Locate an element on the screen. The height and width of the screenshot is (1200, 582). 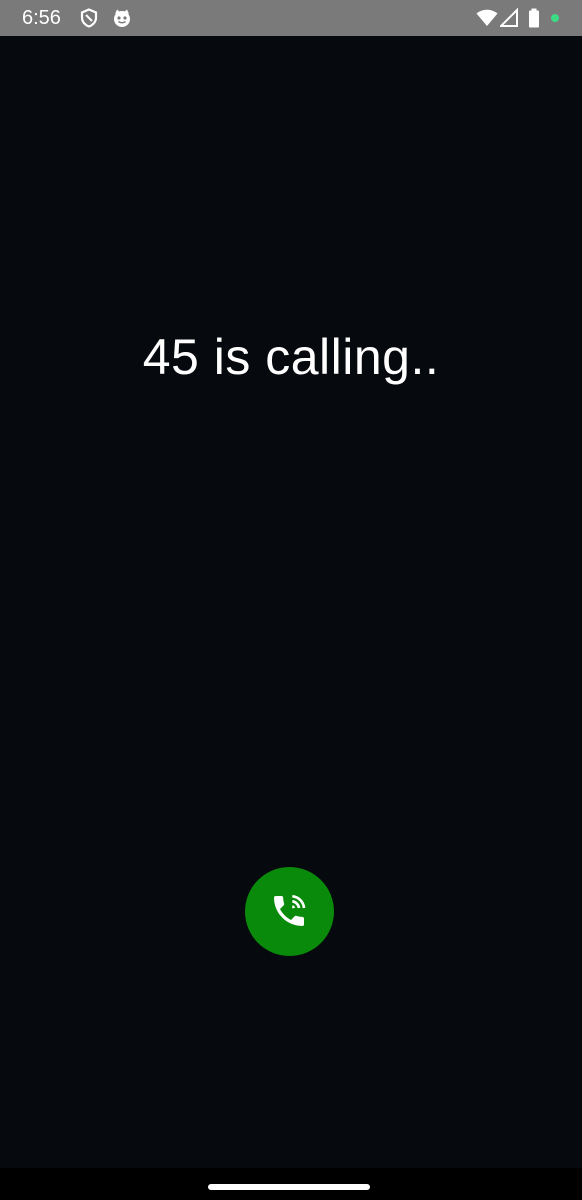
cat-notification-icon is located at coordinates (122, 18).